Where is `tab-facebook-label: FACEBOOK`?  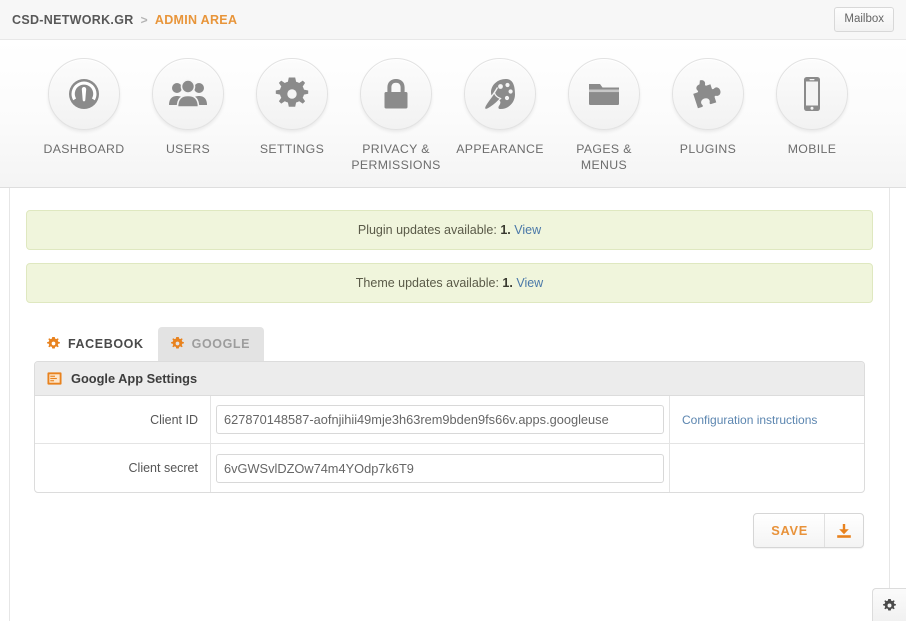
tab-facebook-label: FACEBOOK is located at coordinates (106, 343).